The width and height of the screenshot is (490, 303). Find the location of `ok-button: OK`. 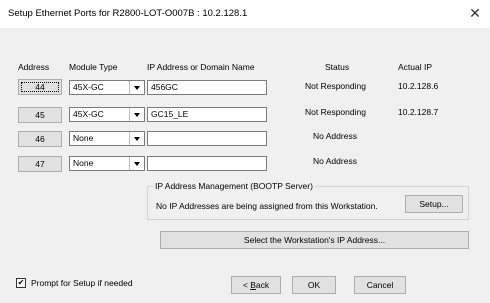

ok-button: OK is located at coordinates (314, 285).